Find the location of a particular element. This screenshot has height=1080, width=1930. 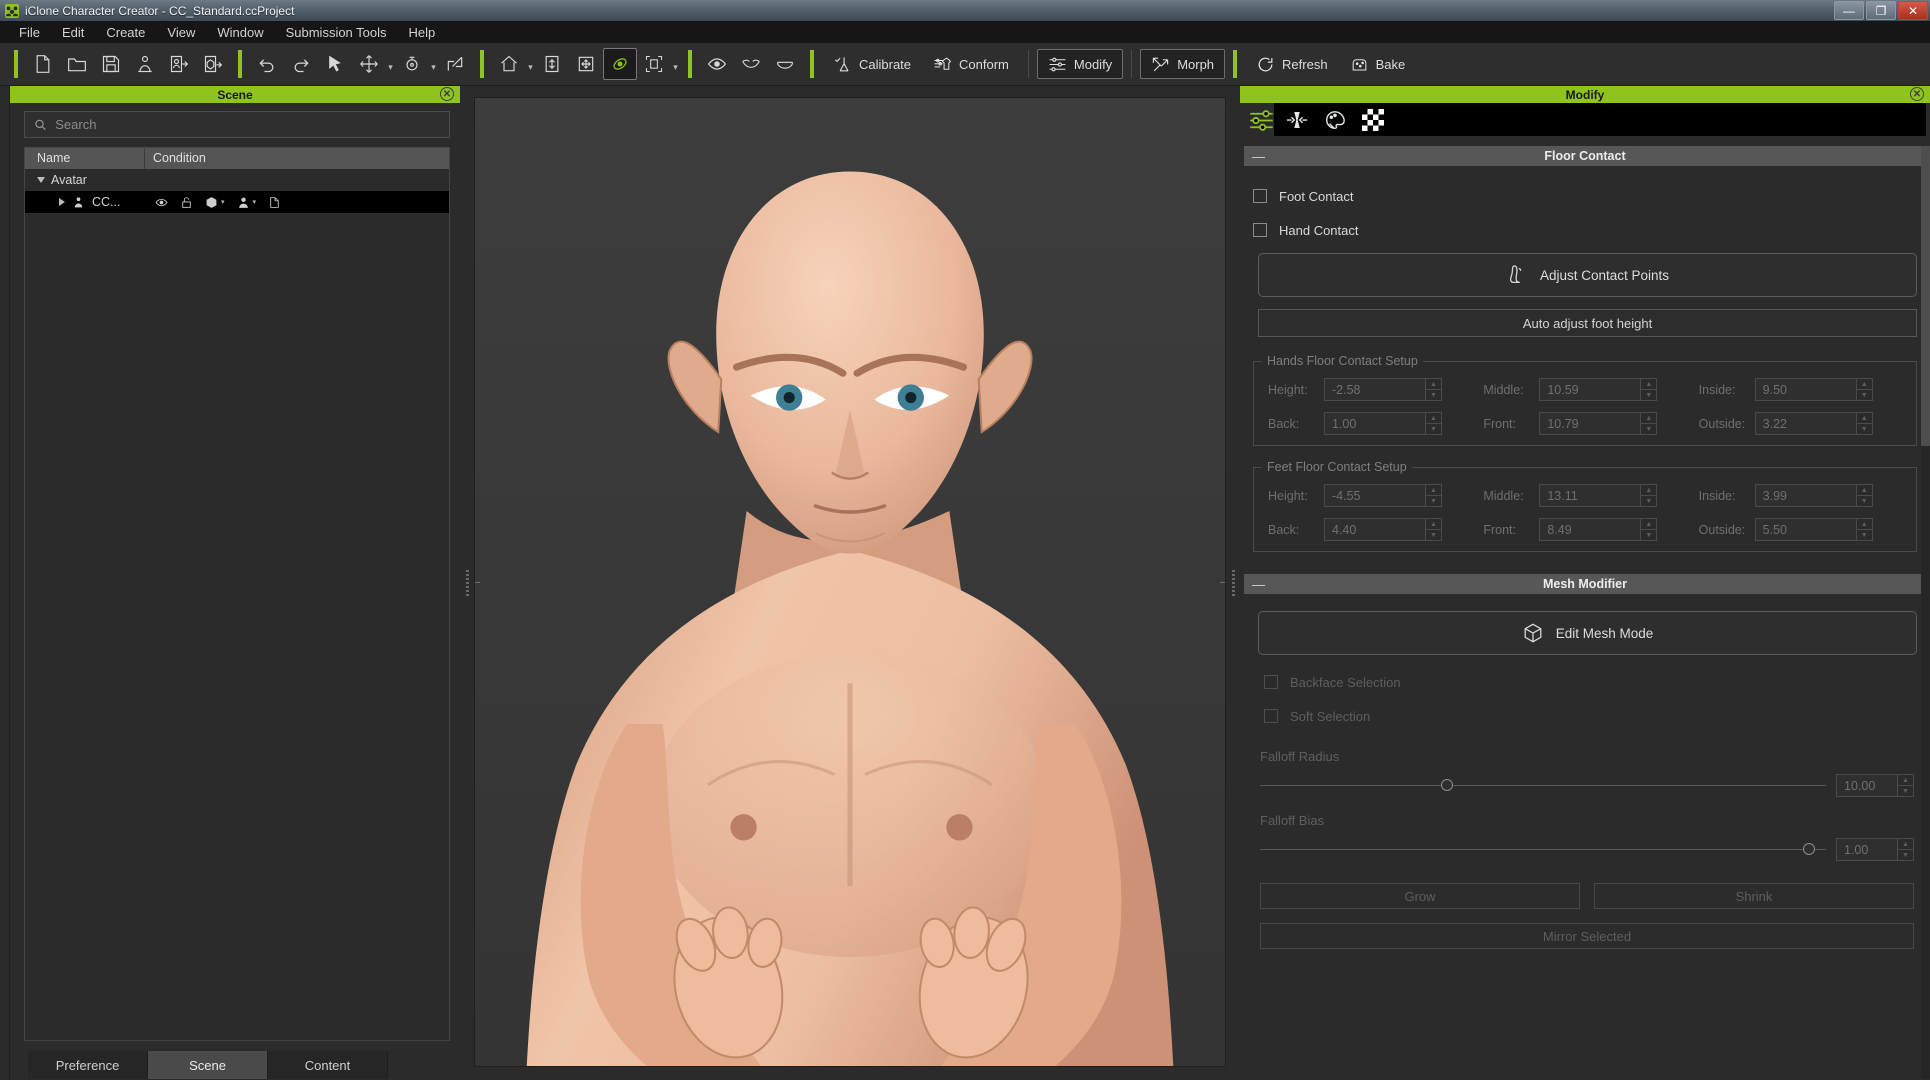

spinner: 3.99 ▲ ▼ is located at coordinates (1813, 495).